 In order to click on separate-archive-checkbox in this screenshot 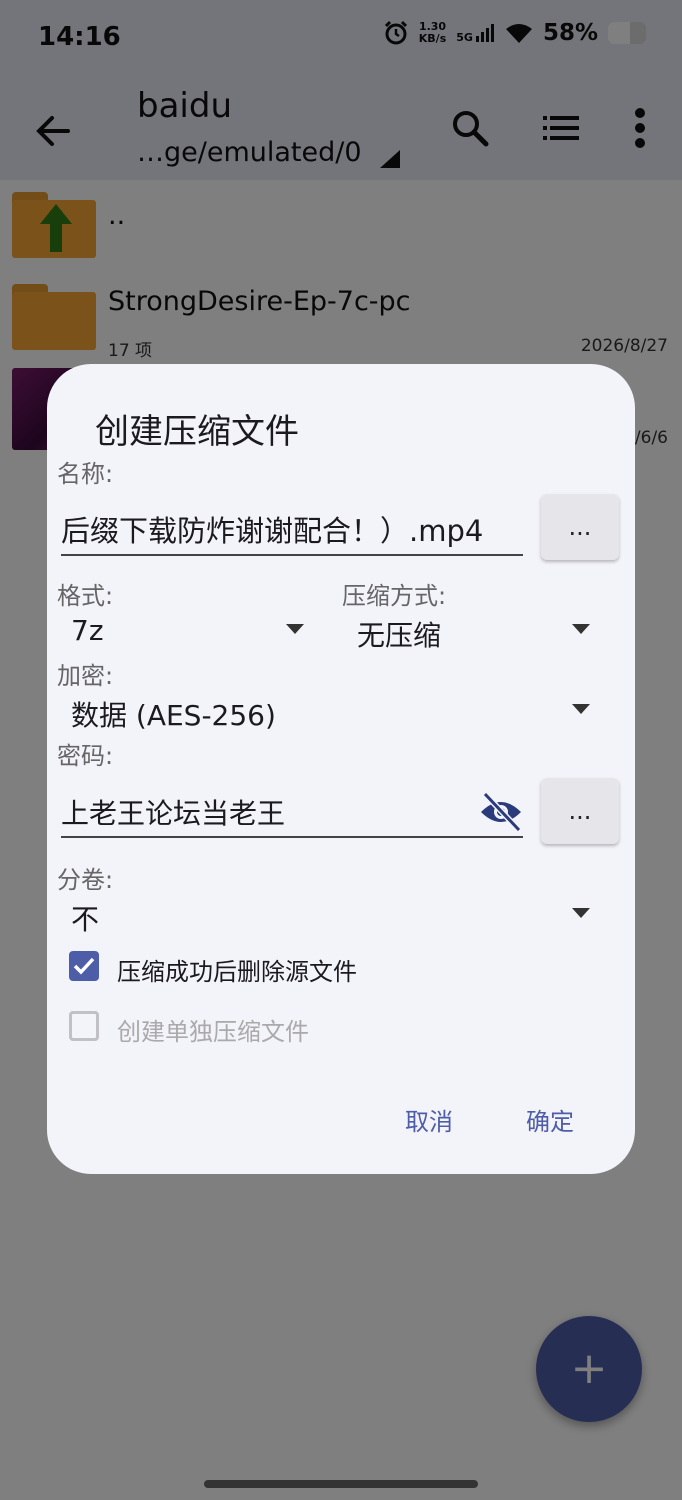, I will do `click(84, 1026)`.